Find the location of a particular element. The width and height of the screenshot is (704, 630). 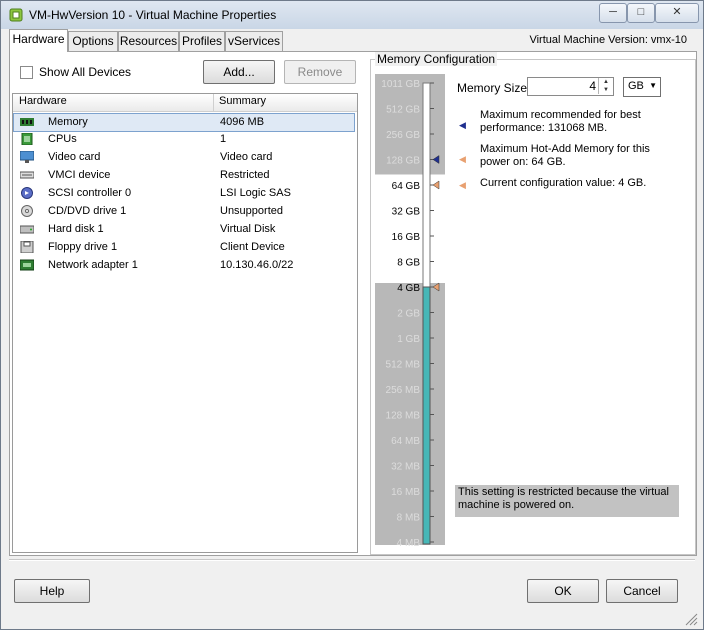

row-summary: Virtual Disk is located at coordinates (248, 229).